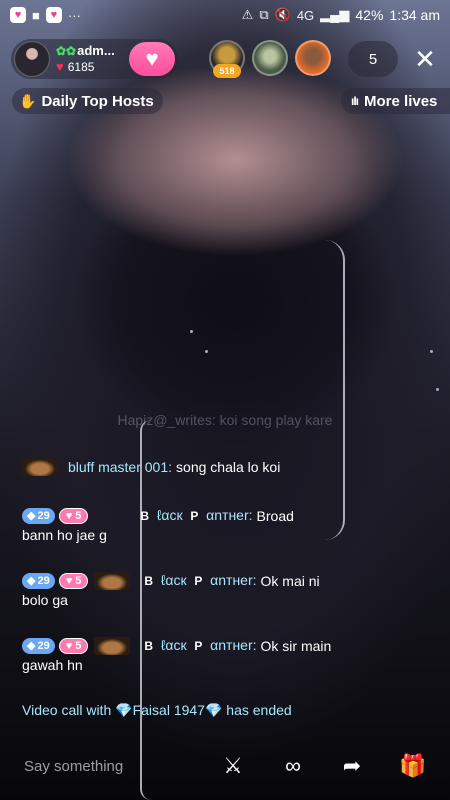 The width and height of the screenshot is (450, 800). Describe the element at coordinates (296, 645) in the screenshot. I see `chat-text: Ok sir main` at that location.